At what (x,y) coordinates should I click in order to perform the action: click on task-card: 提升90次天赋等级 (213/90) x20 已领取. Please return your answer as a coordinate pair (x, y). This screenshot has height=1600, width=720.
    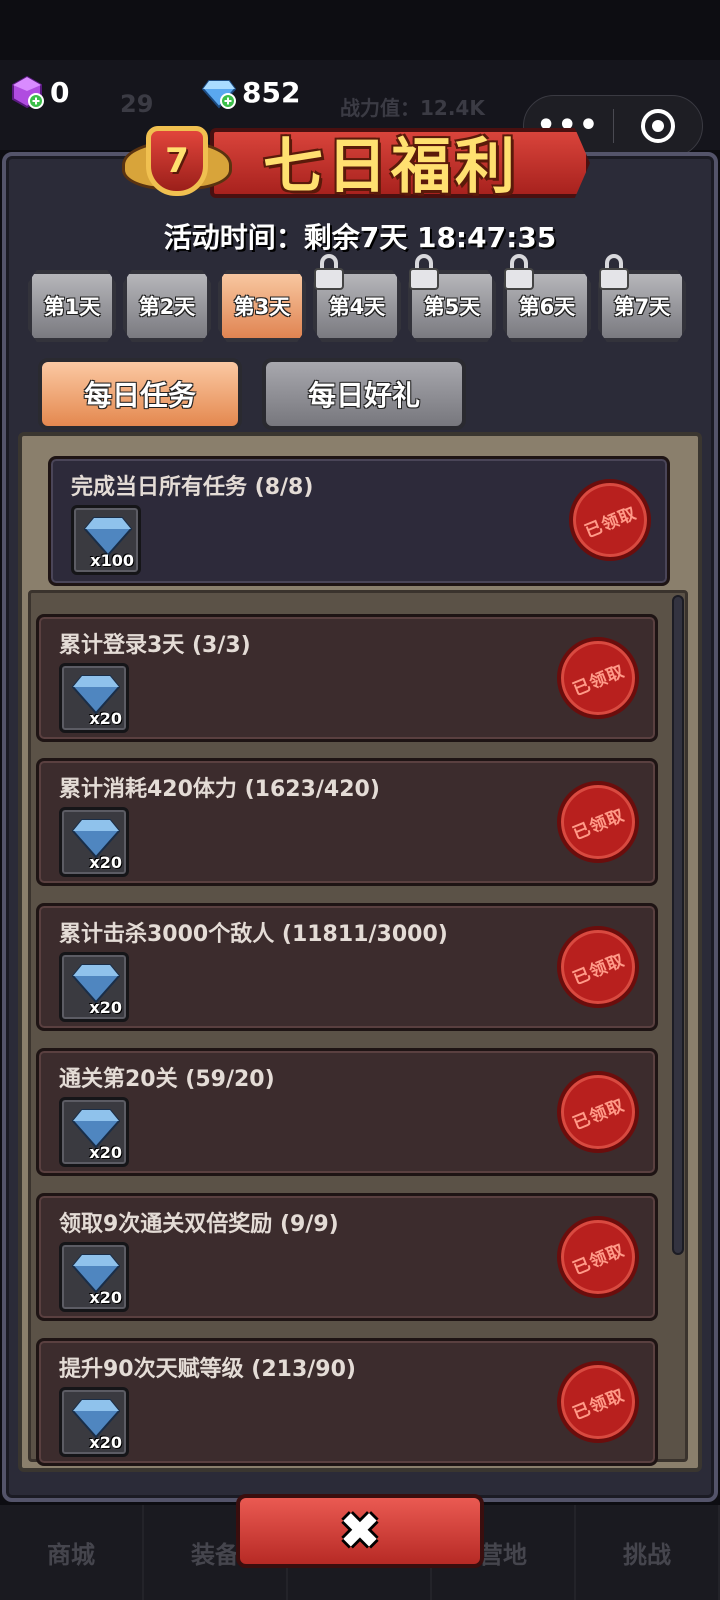
    Looking at the image, I should click on (347, 1402).